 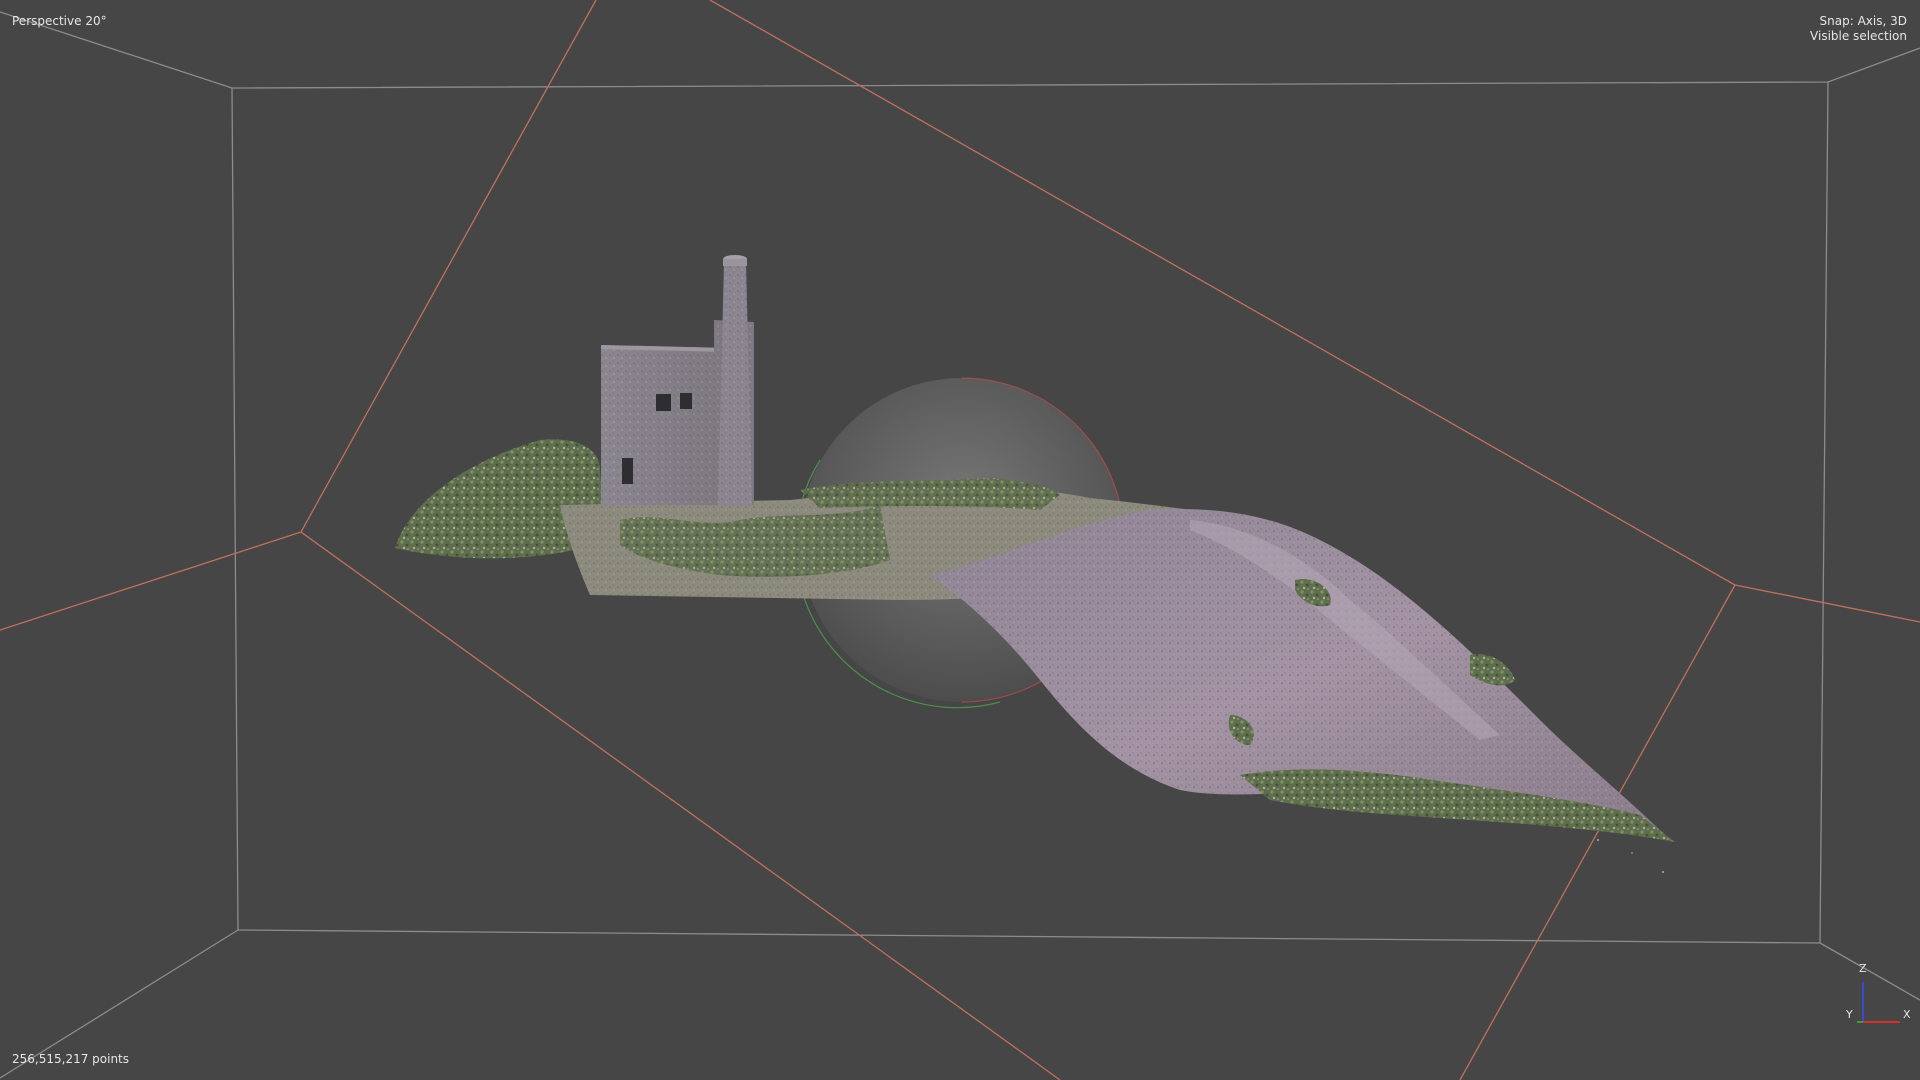 I want to click on selection-mode-label: Visible selection, so click(x=1858, y=36).